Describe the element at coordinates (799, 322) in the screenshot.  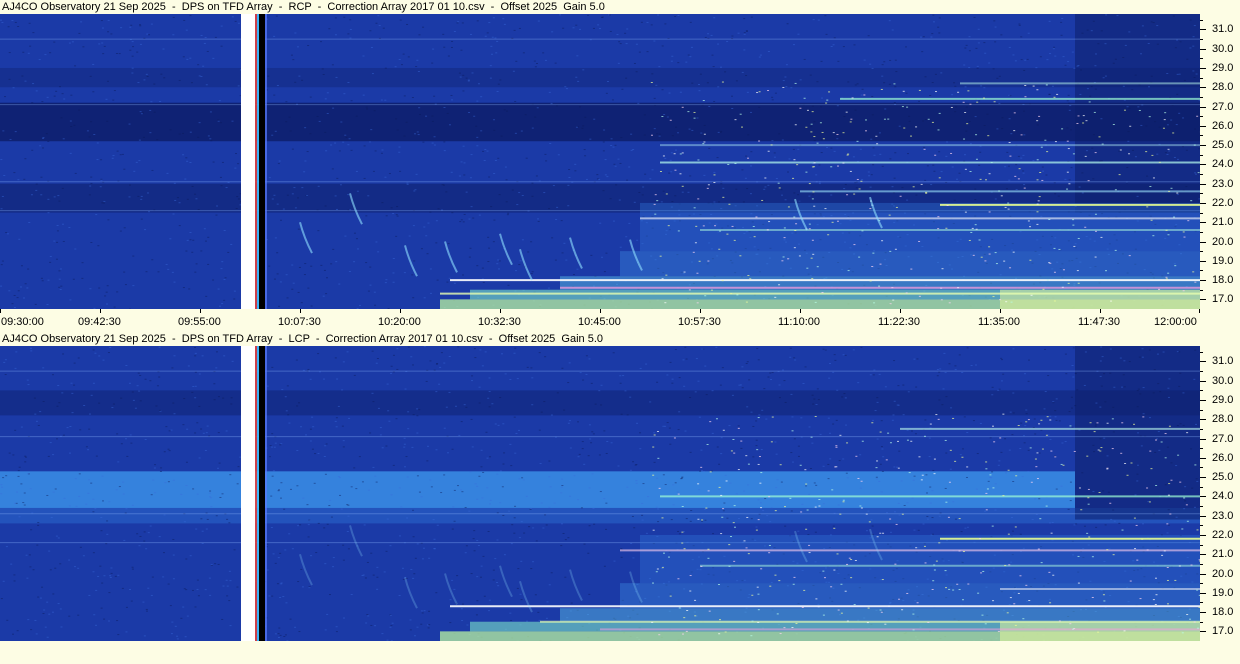
I see `x-tick-label: 11:10:00` at that location.